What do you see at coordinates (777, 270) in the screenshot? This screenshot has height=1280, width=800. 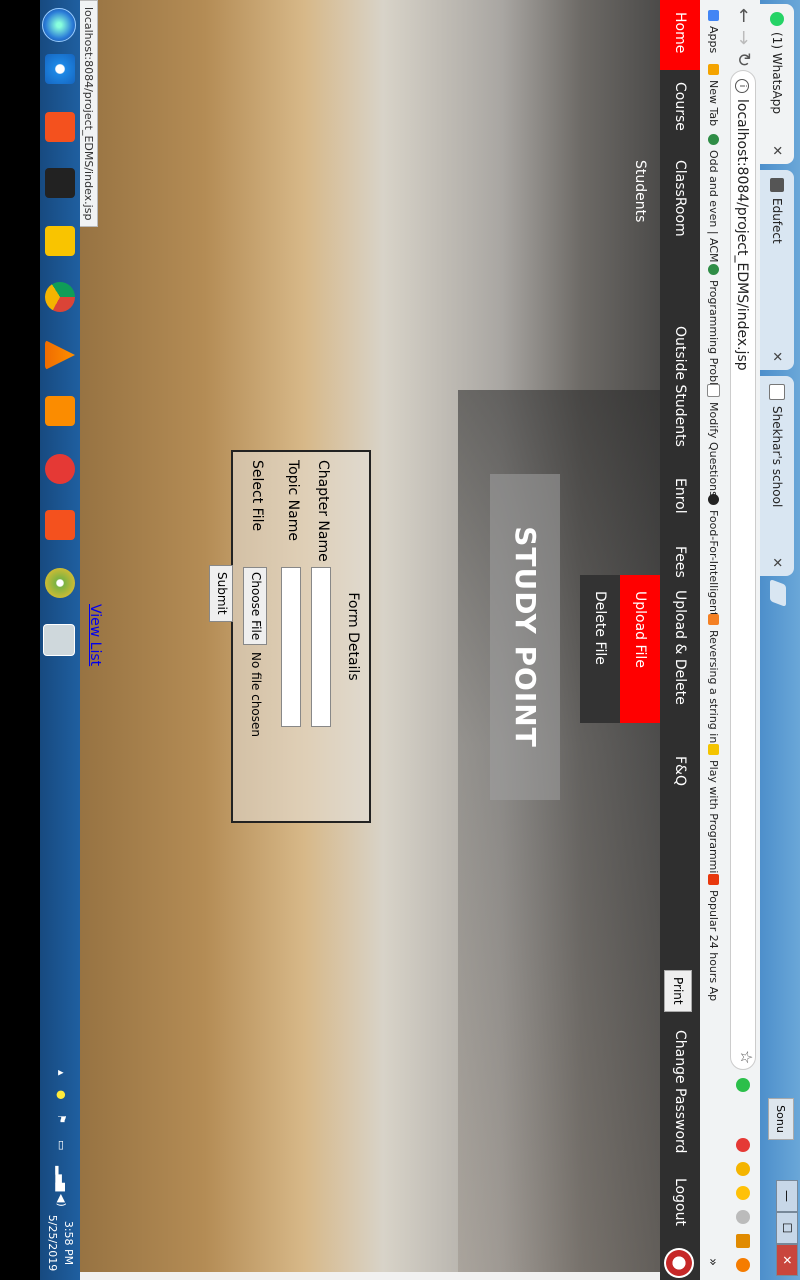 I see `tab-edufect: Edufect ✕` at bounding box center [777, 270].